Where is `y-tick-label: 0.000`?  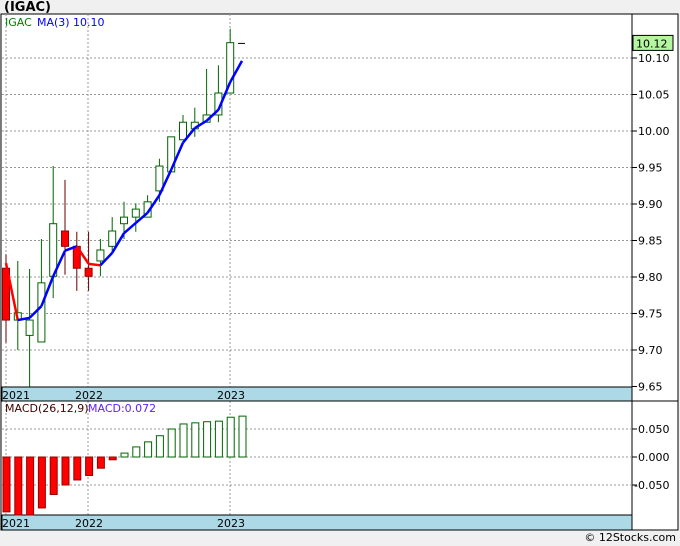 y-tick-label: 0.000 is located at coordinates (654, 457).